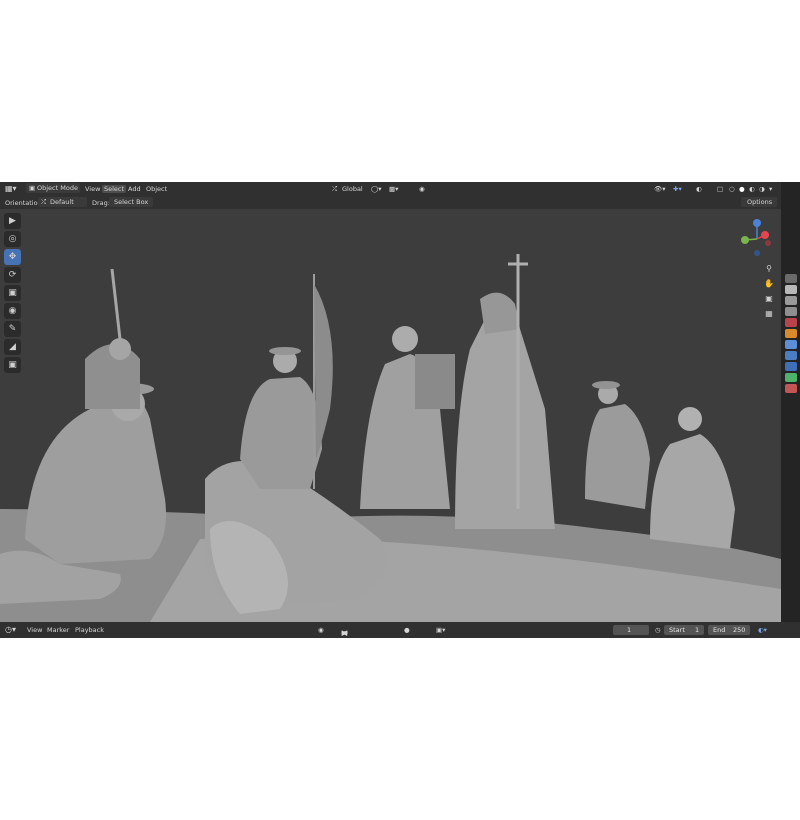  I want to click on menu-select: Select, so click(114, 189).